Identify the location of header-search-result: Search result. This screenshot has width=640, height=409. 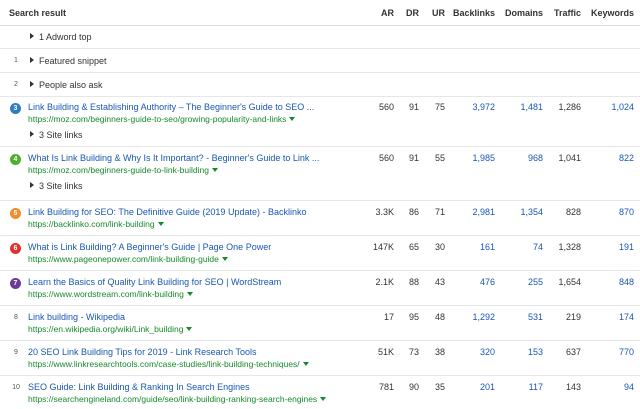
(38, 13).